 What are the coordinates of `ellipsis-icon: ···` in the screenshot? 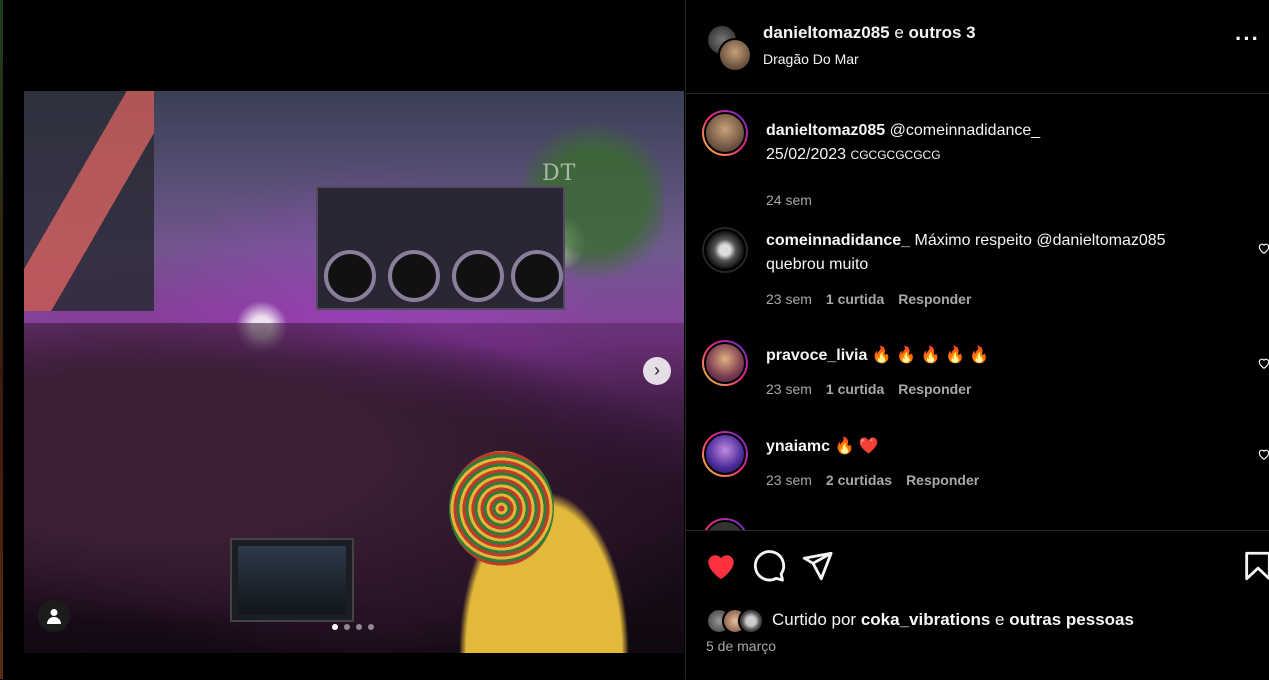 It's located at (1247, 38).